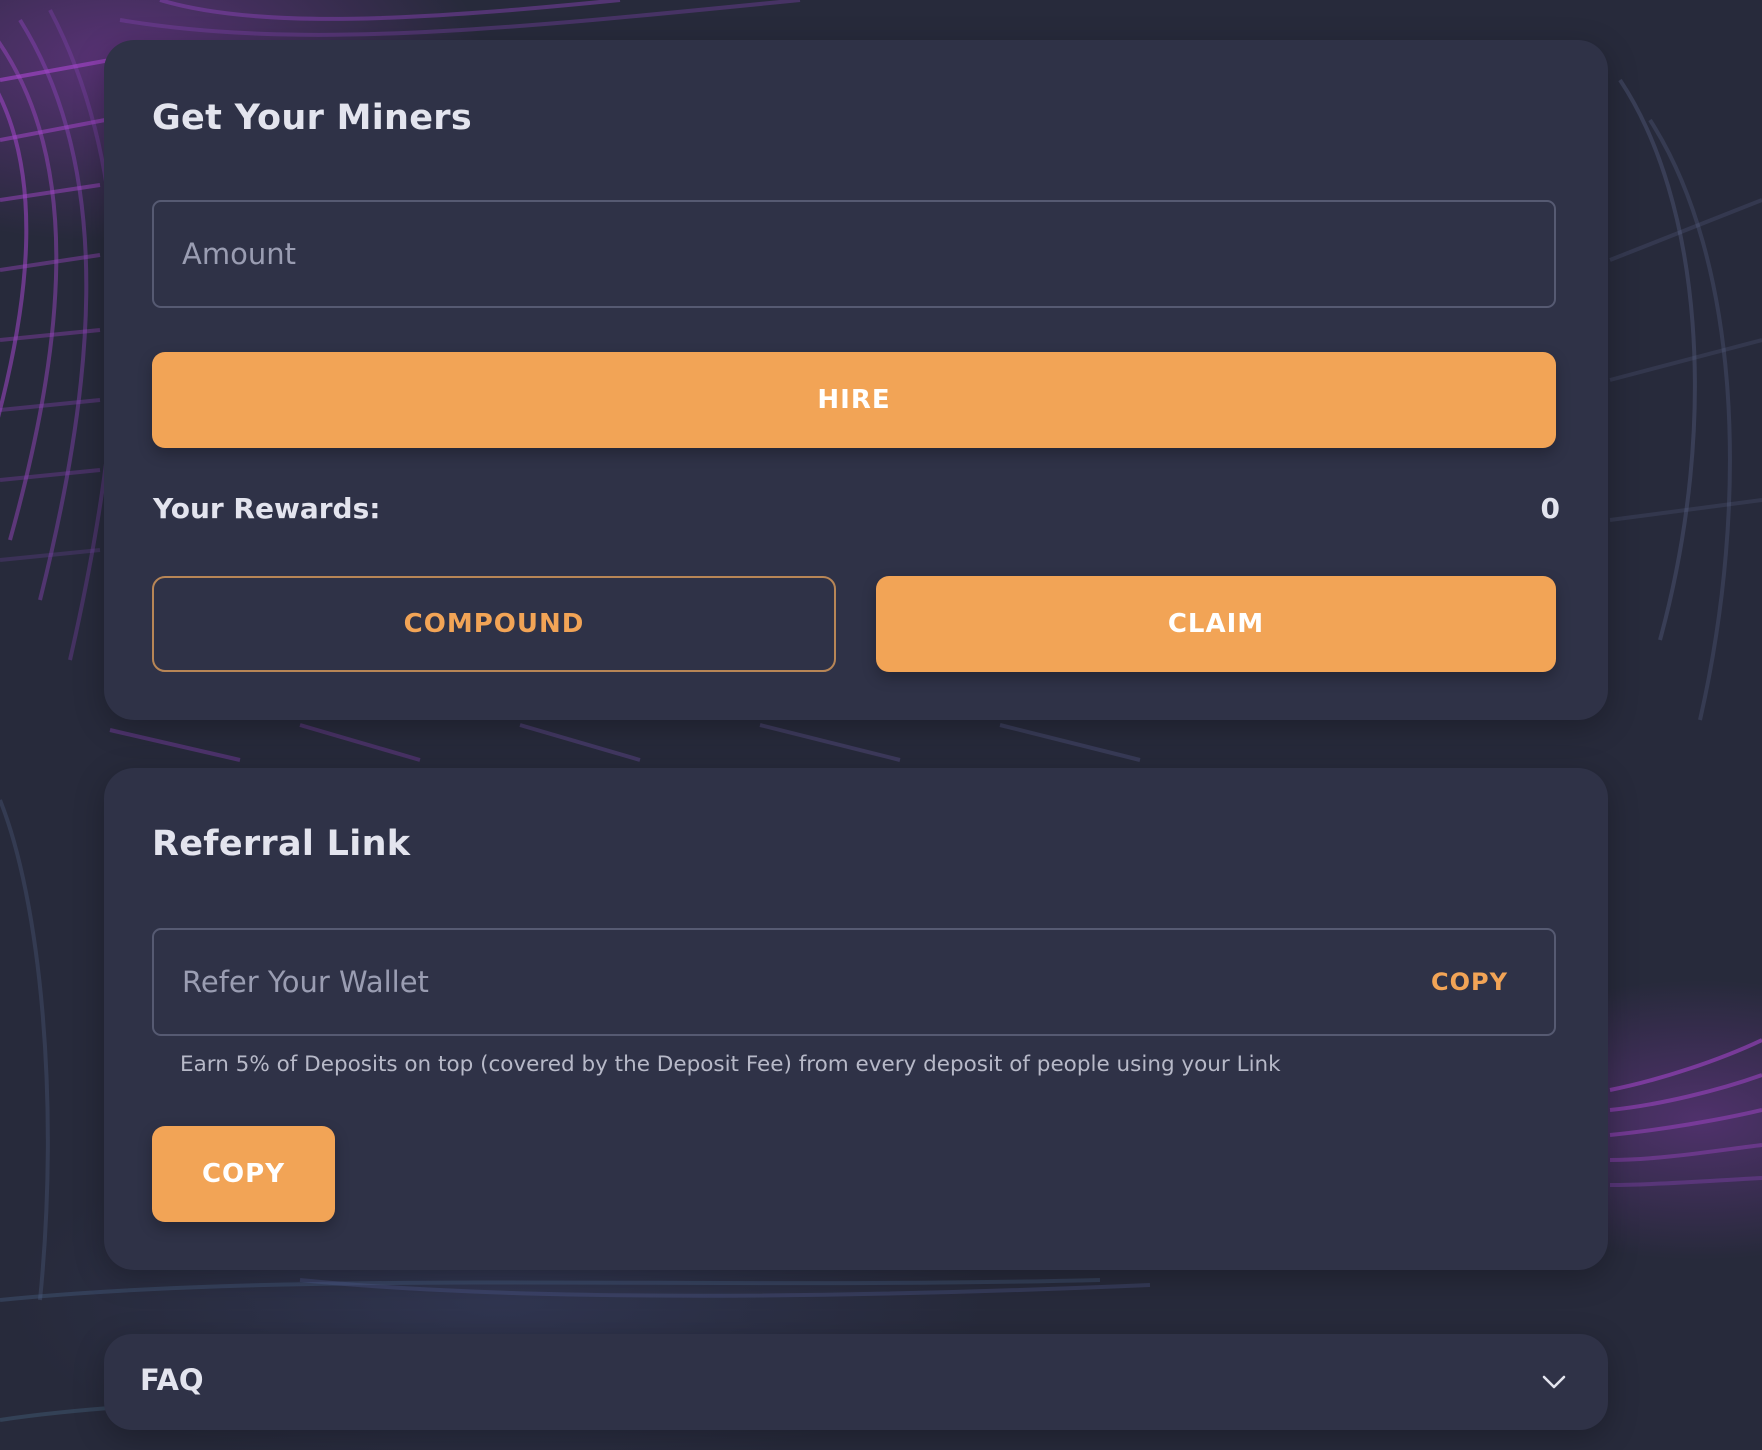  I want to click on copy-referral-button: COPY, so click(243, 1174).